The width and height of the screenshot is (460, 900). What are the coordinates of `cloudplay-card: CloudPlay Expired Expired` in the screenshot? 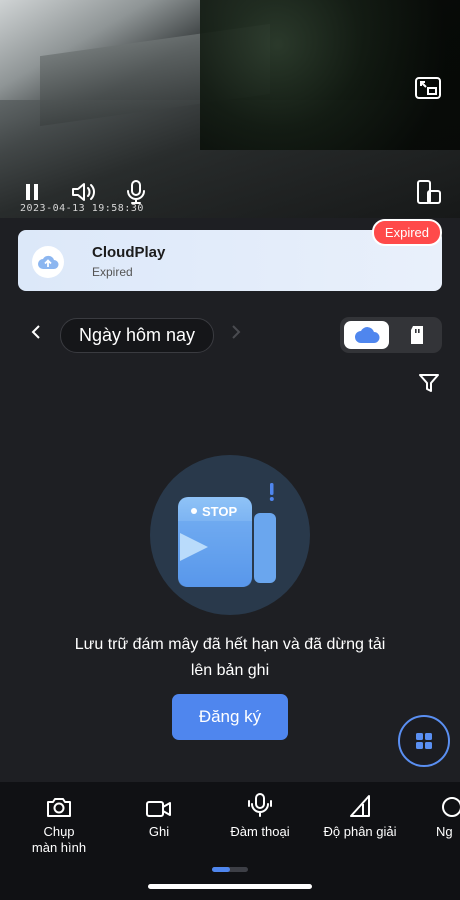 It's located at (230, 255).